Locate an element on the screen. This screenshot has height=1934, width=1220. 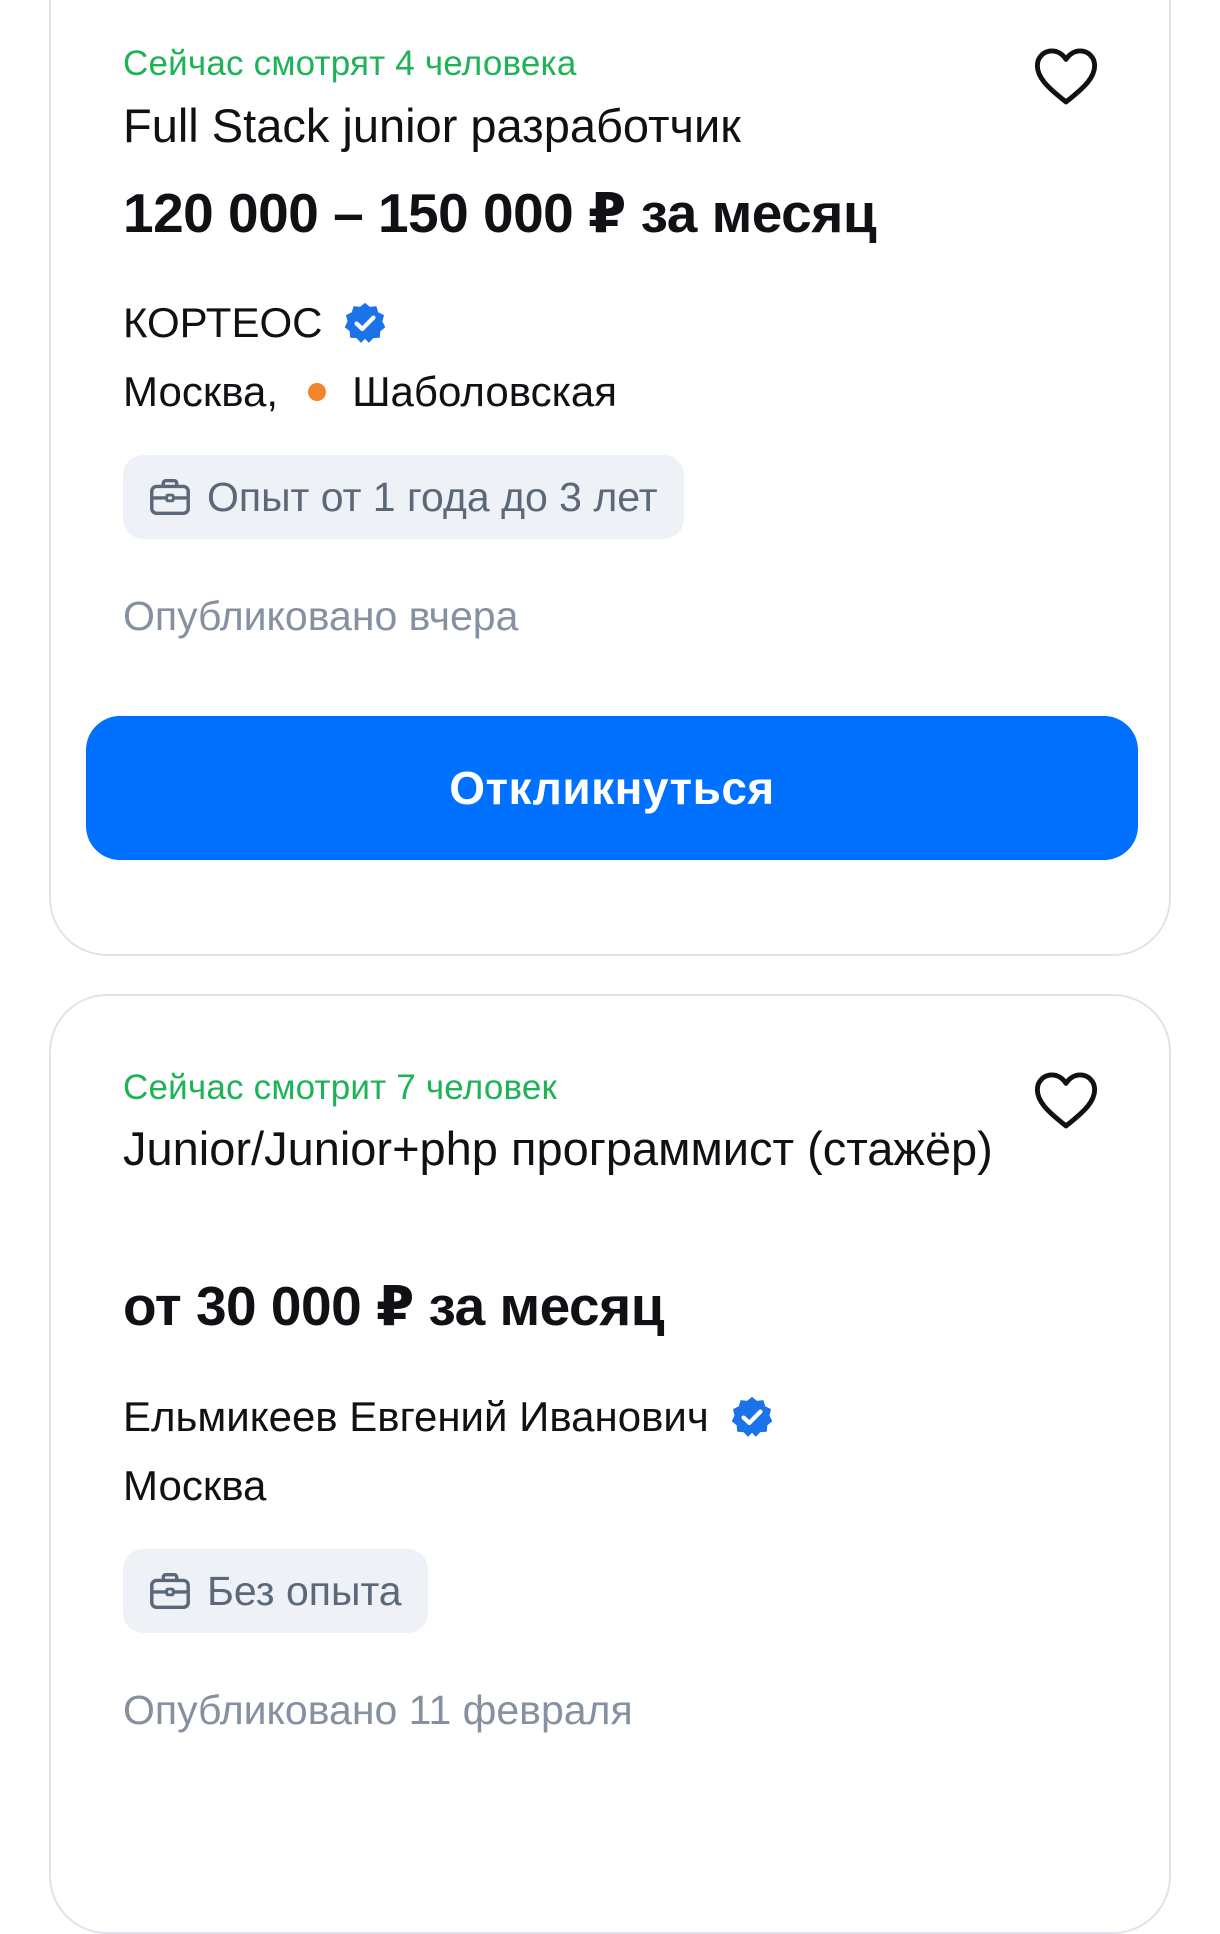
published-date: Опубликовано вчера is located at coordinates (321, 616).